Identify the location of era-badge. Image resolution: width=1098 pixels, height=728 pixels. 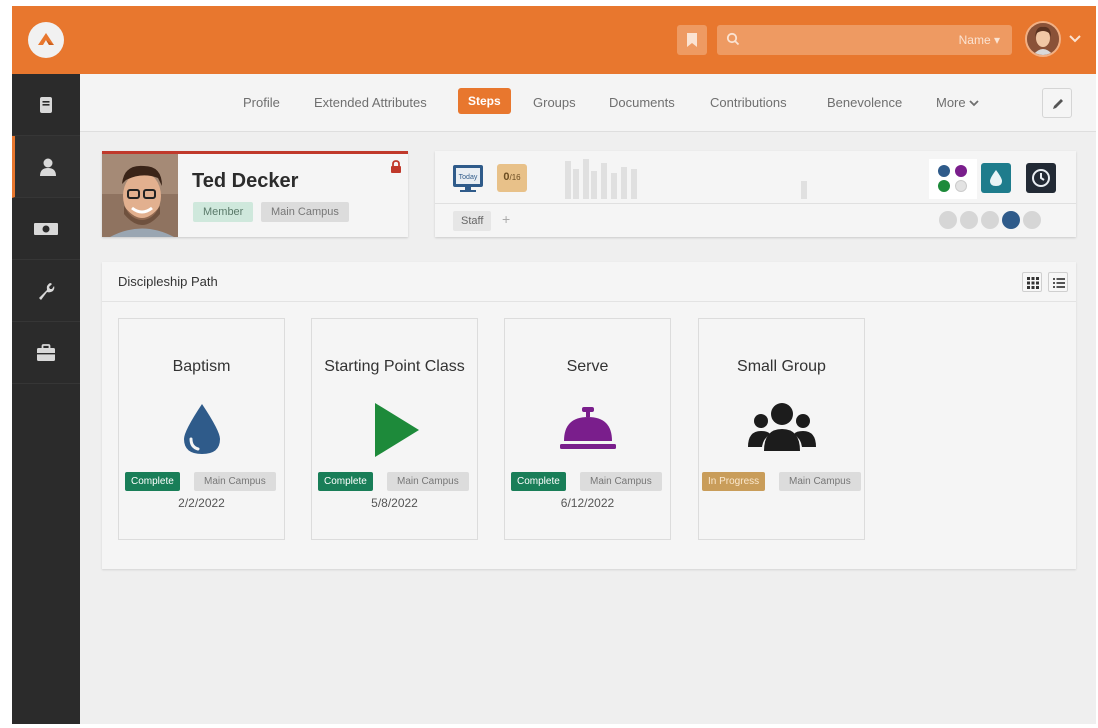
(1041, 178).